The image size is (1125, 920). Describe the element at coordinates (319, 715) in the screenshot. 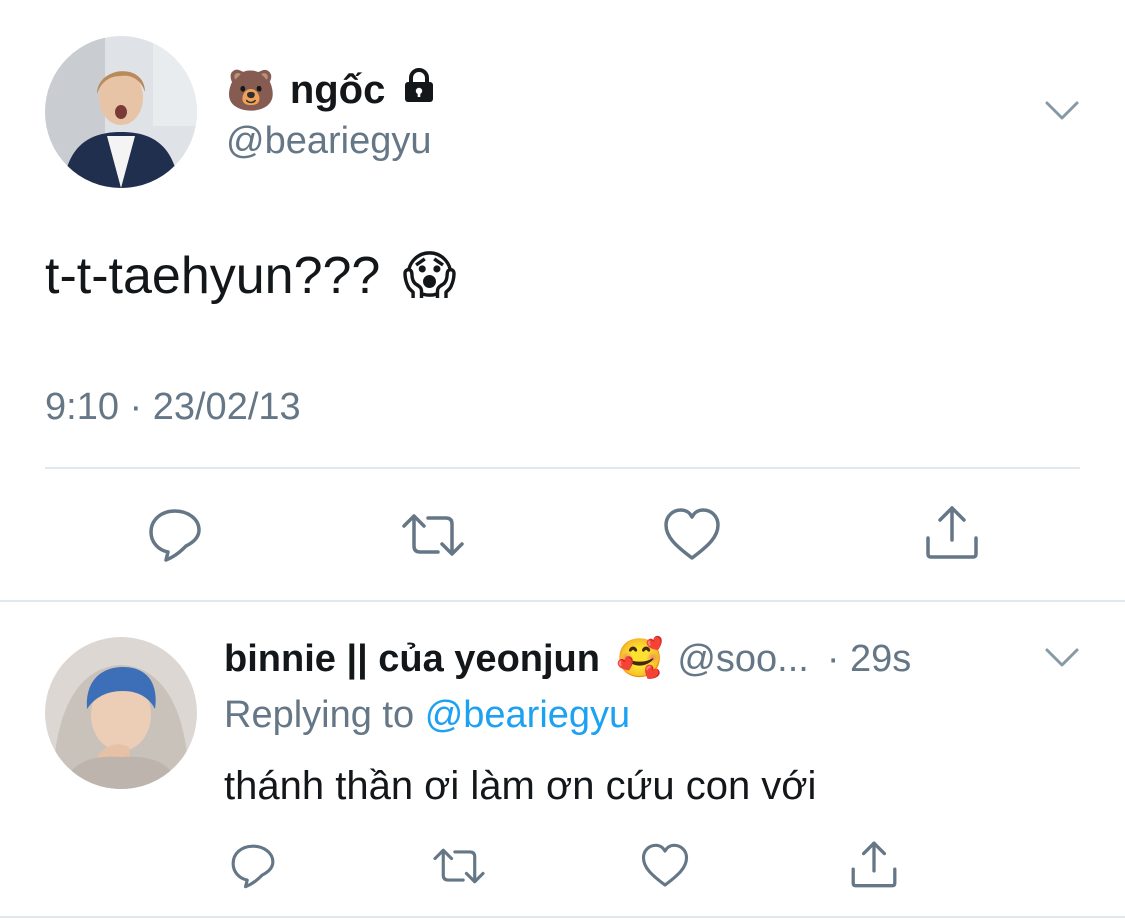

I see `replying-to-label: Replying to` at that location.